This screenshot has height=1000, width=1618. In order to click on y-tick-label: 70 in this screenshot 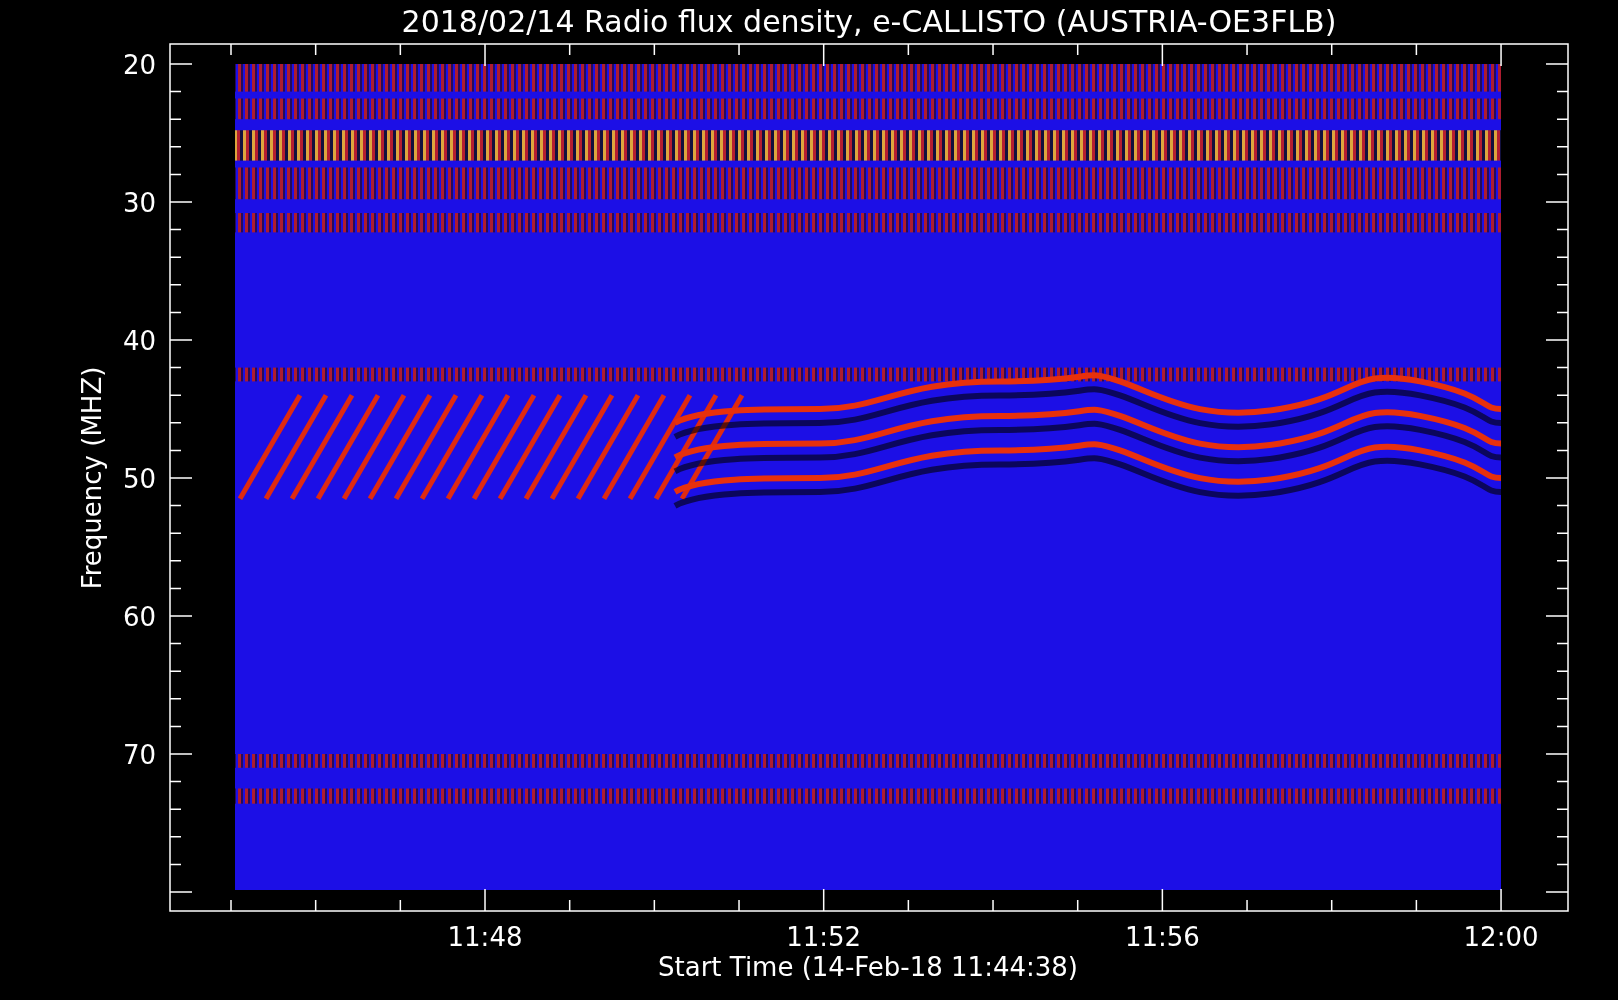, I will do `click(139, 755)`.